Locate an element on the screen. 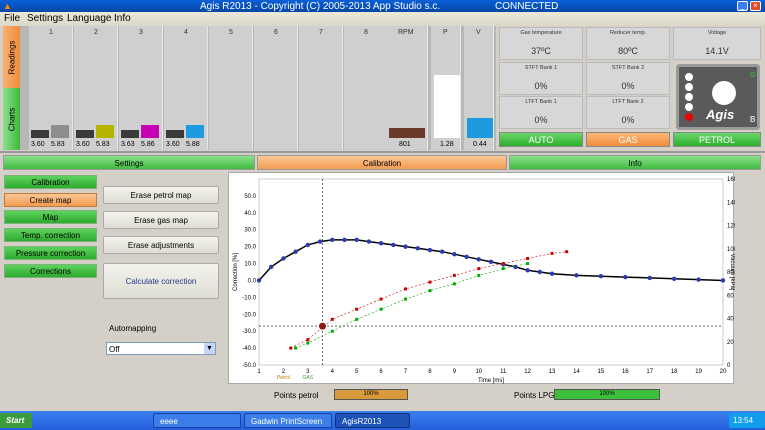  taskbar-item-printscreen: Gadwin PrintScreen is located at coordinates (288, 420).